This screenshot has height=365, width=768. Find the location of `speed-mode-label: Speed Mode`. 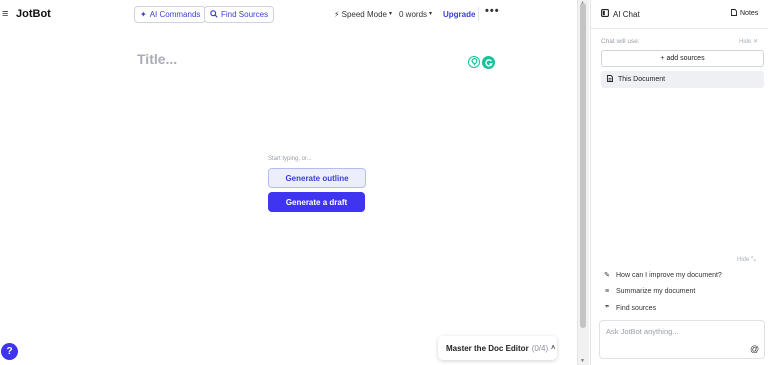

speed-mode-label: Speed Mode is located at coordinates (364, 14).